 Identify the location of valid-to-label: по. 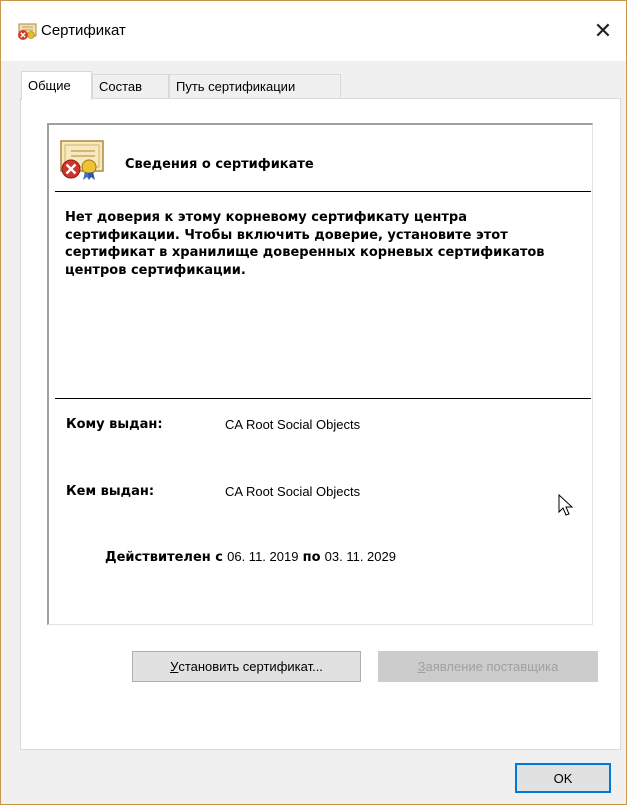
(311, 557).